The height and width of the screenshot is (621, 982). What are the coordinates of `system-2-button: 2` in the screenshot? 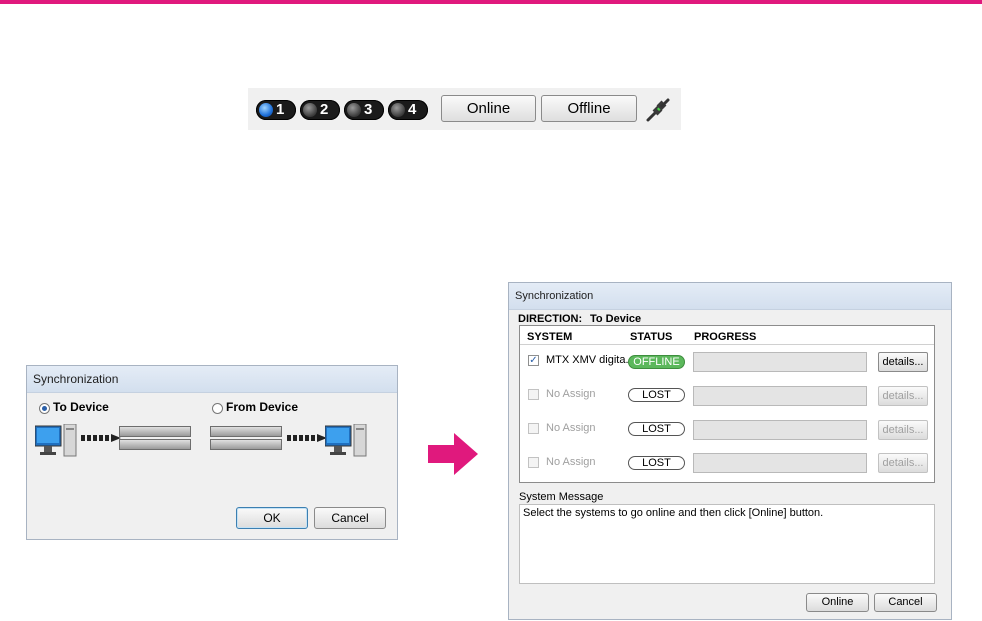 It's located at (320, 110).